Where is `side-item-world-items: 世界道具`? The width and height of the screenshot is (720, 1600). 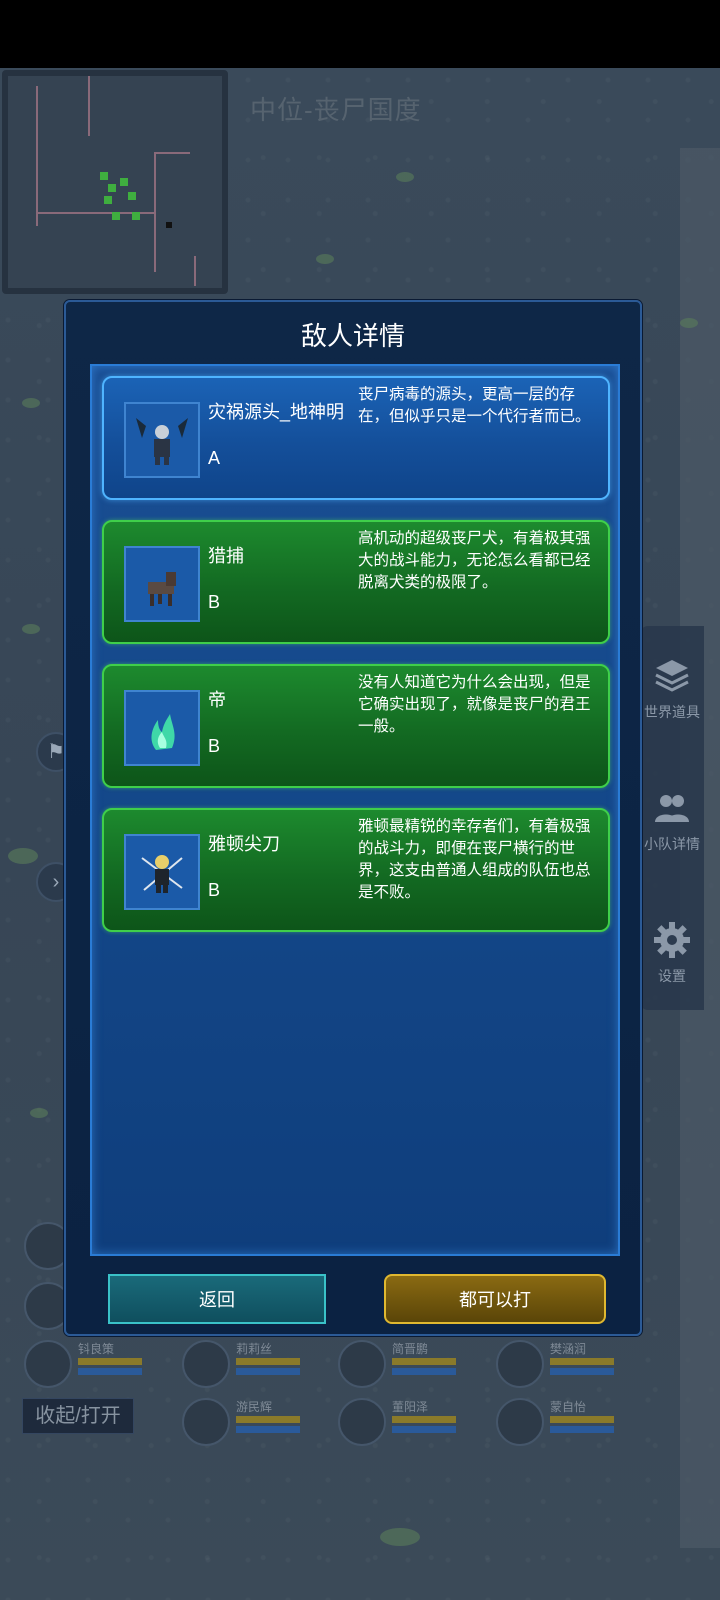
side-item-world-items: 世界道具 is located at coordinates (672, 689).